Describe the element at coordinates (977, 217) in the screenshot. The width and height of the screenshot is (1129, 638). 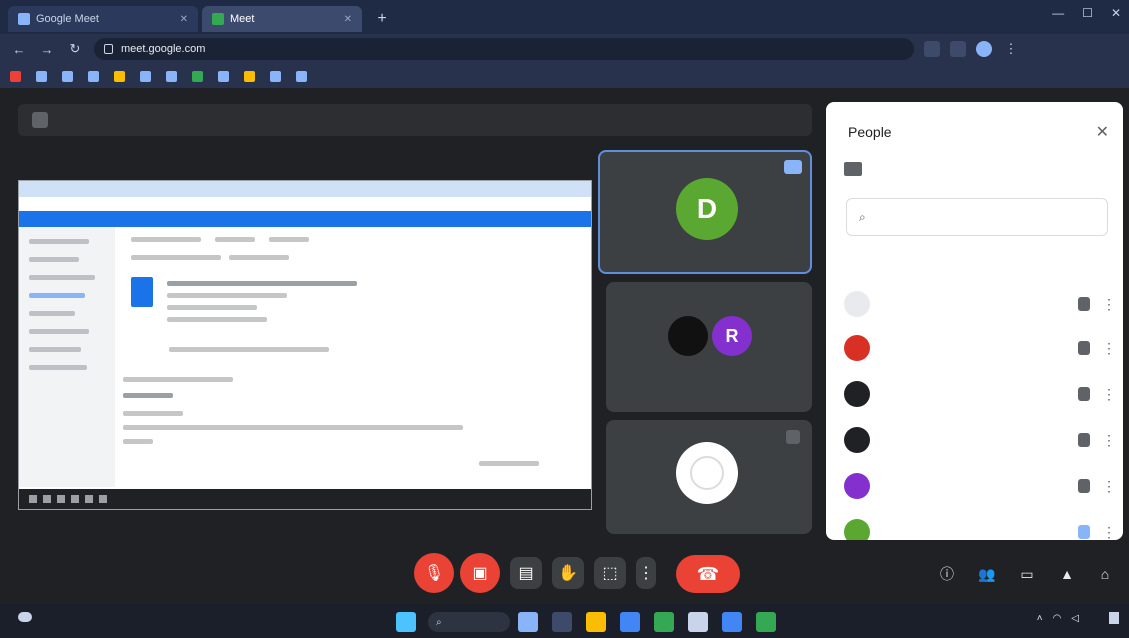
I see `people-search-input: ⌕` at that location.